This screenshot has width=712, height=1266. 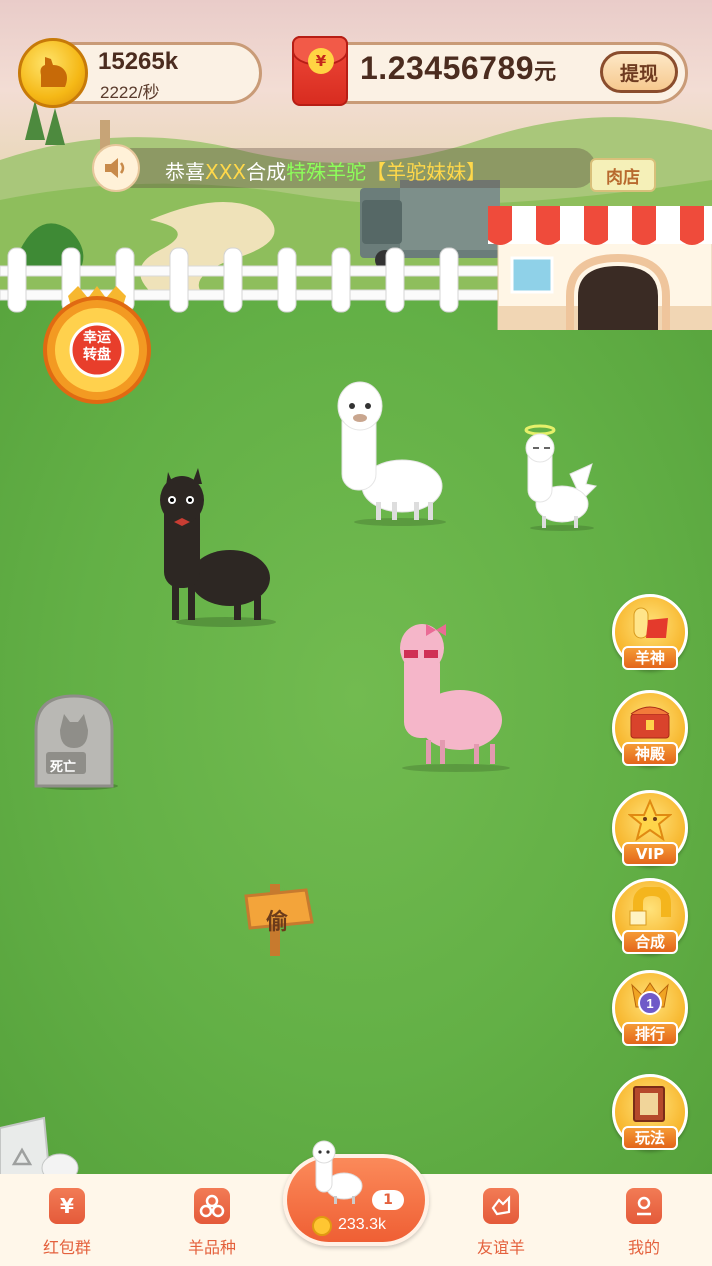 What do you see at coordinates (650, 754) in the screenshot?
I see `temple-label: 神殿` at bounding box center [650, 754].